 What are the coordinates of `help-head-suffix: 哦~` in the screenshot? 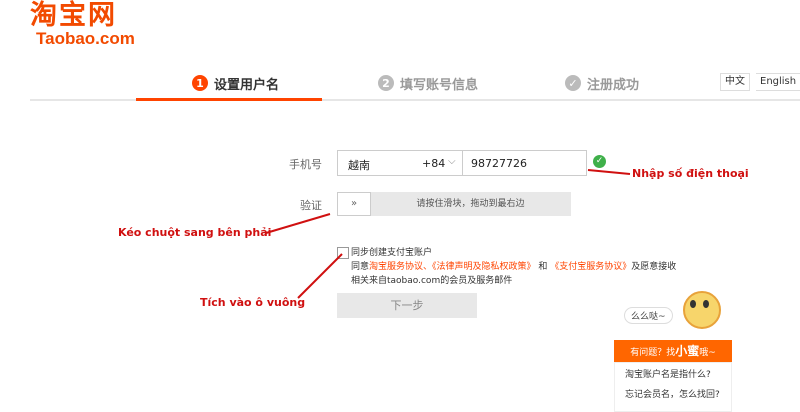 It's located at (707, 353).